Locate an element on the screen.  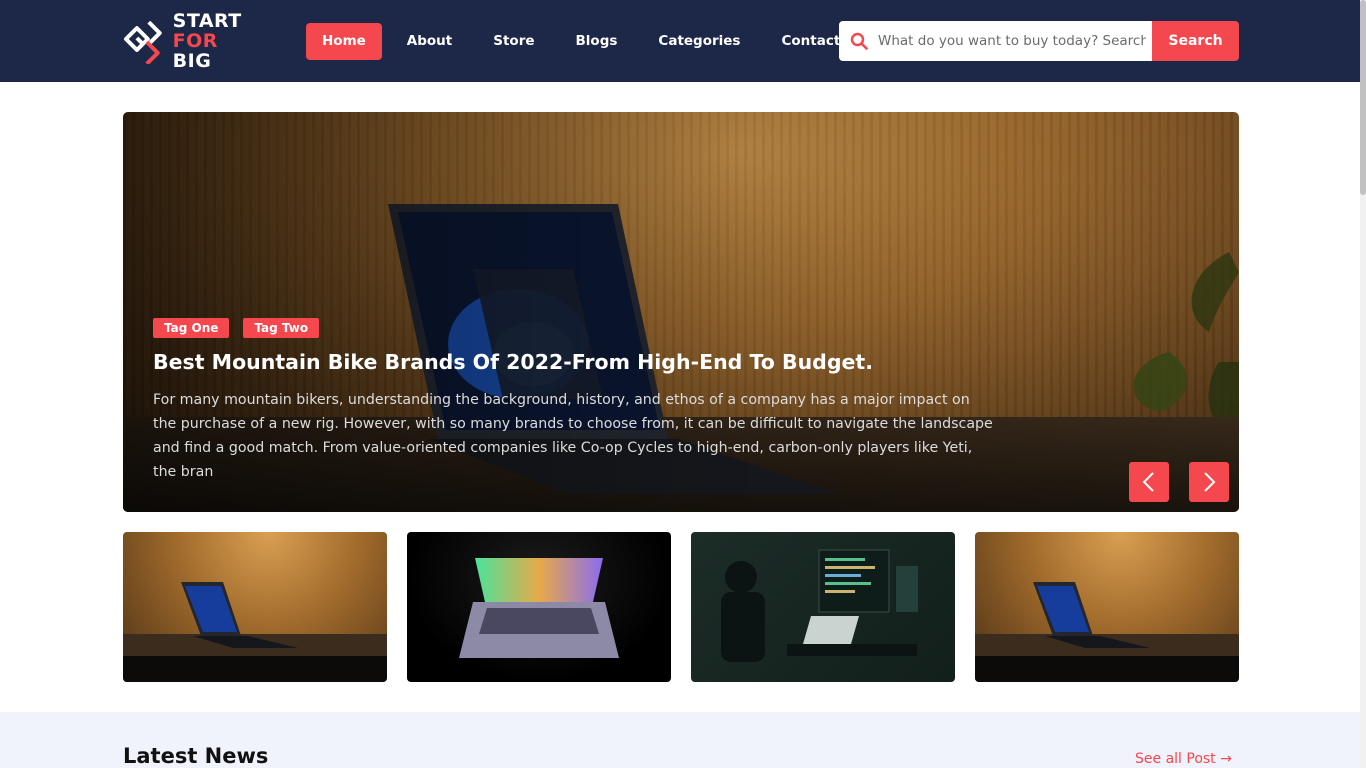
nav-blogs: Blogs is located at coordinates (597, 41).